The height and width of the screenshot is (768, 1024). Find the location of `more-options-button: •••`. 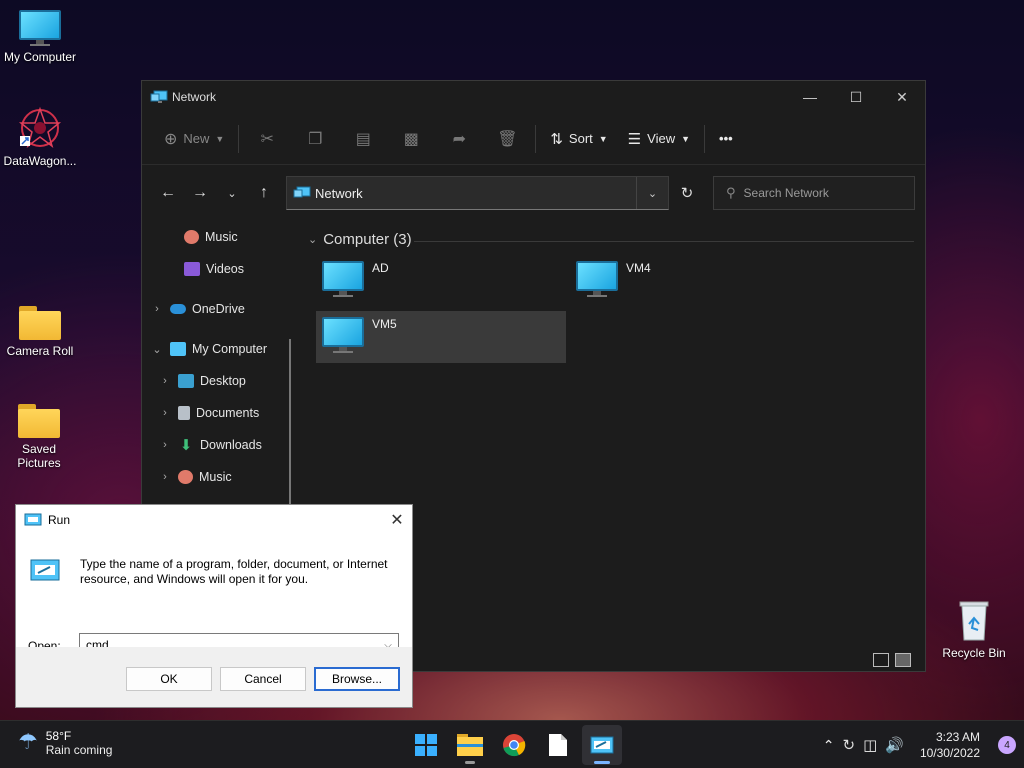

more-options-button: ••• is located at coordinates (726, 139).